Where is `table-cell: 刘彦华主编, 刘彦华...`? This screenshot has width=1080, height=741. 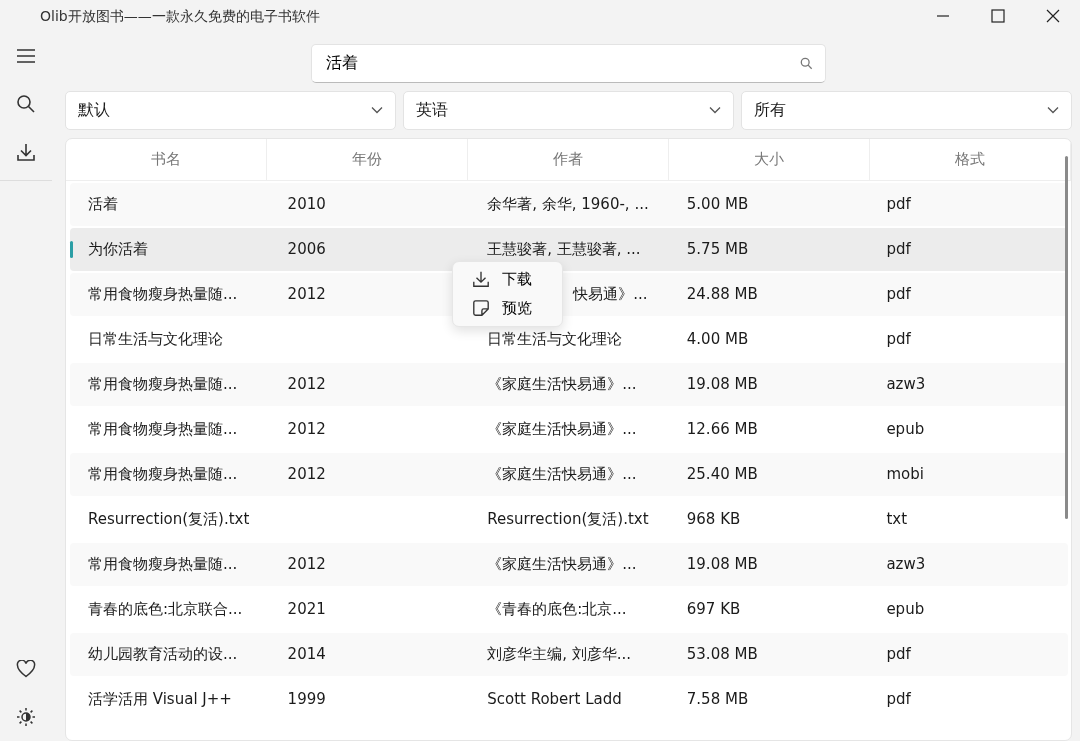 table-cell: 刘彦华主编, 刘彦华... is located at coordinates (559, 654).